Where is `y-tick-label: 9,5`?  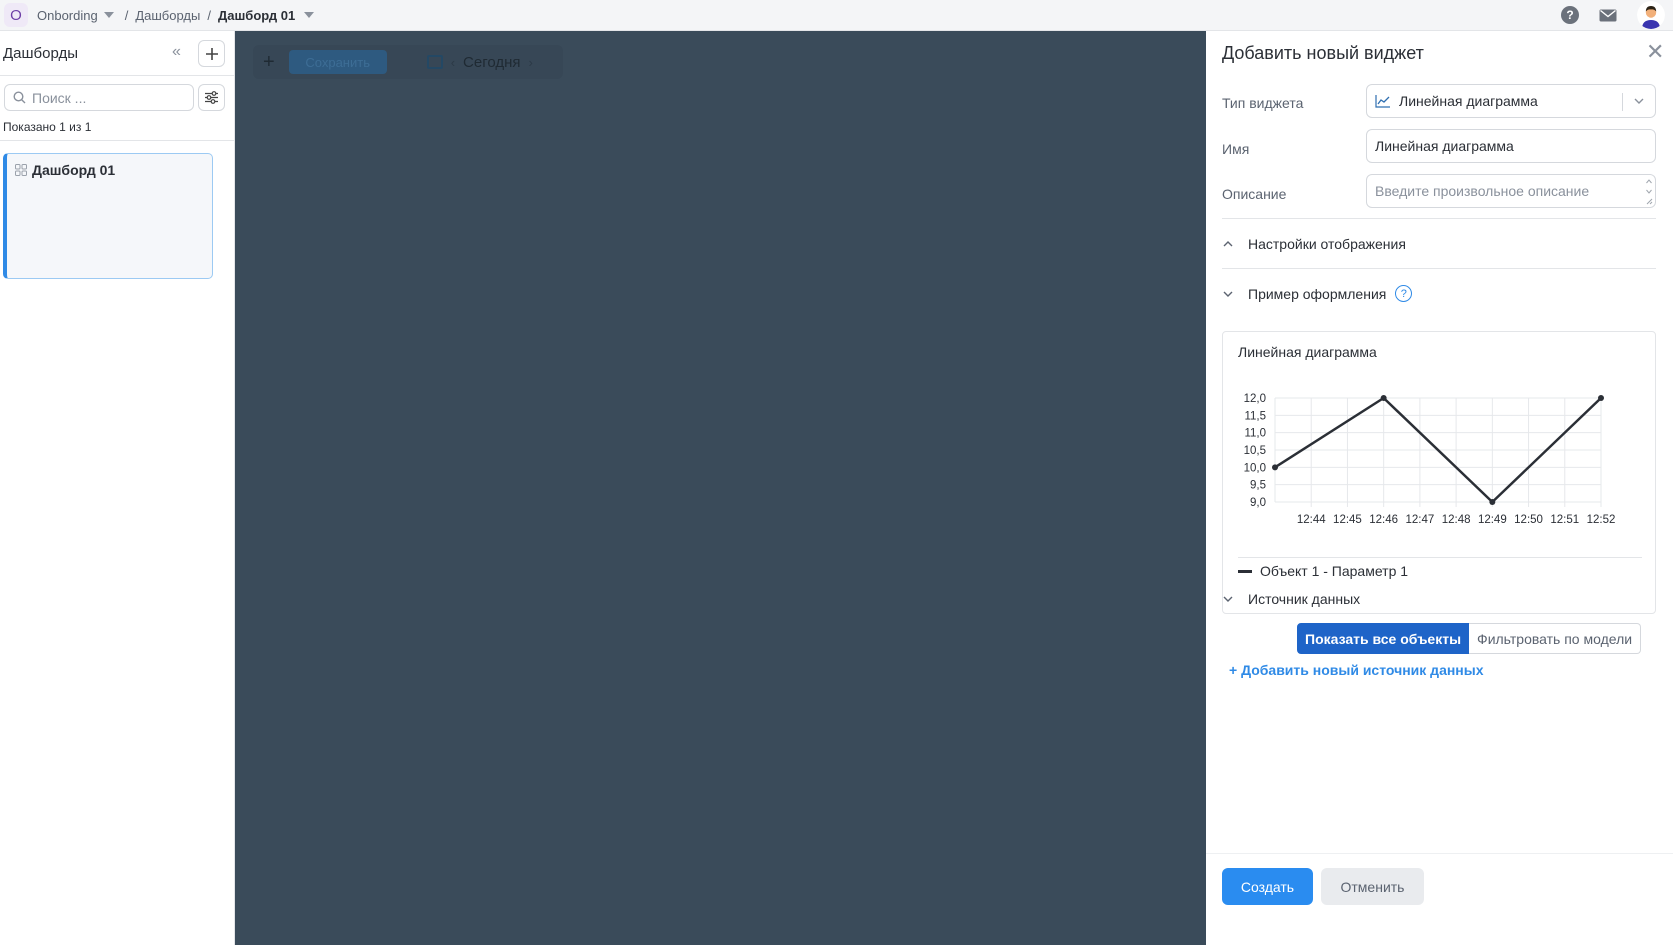
y-tick-label: 9,5 is located at coordinates (1258, 486).